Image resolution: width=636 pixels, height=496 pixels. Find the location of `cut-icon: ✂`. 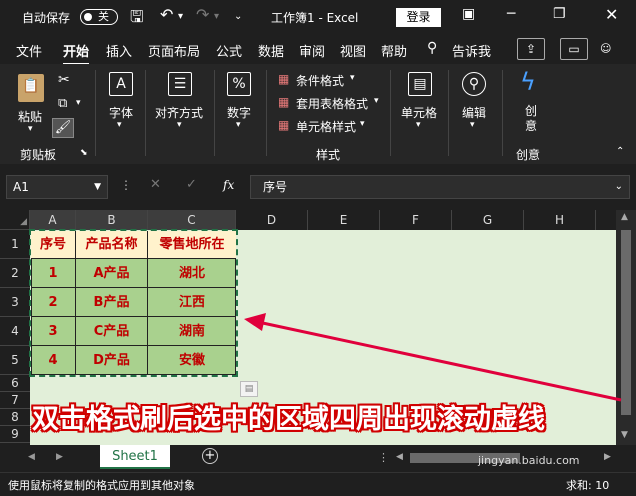

cut-icon: ✂ is located at coordinates (64, 80).